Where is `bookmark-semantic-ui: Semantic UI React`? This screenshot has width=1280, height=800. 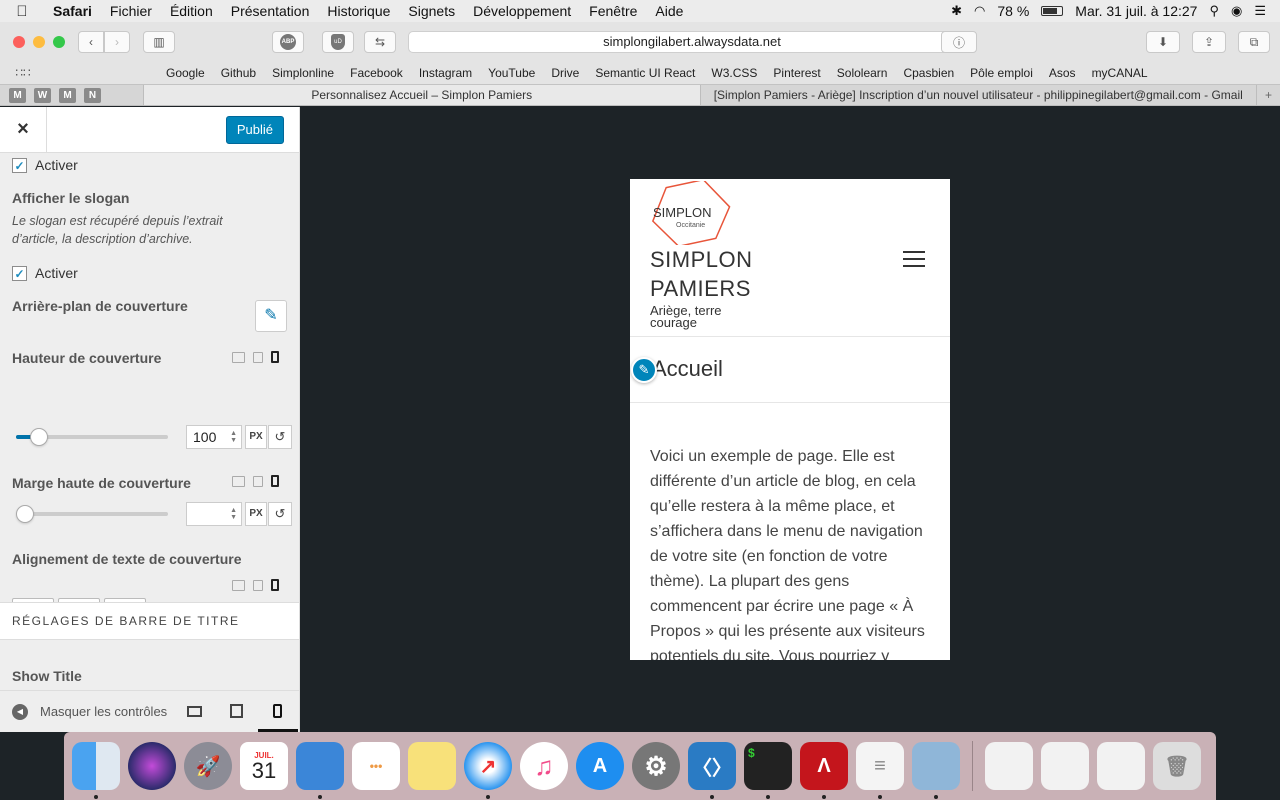 bookmark-semantic-ui: Semantic UI React is located at coordinates (645, 73).